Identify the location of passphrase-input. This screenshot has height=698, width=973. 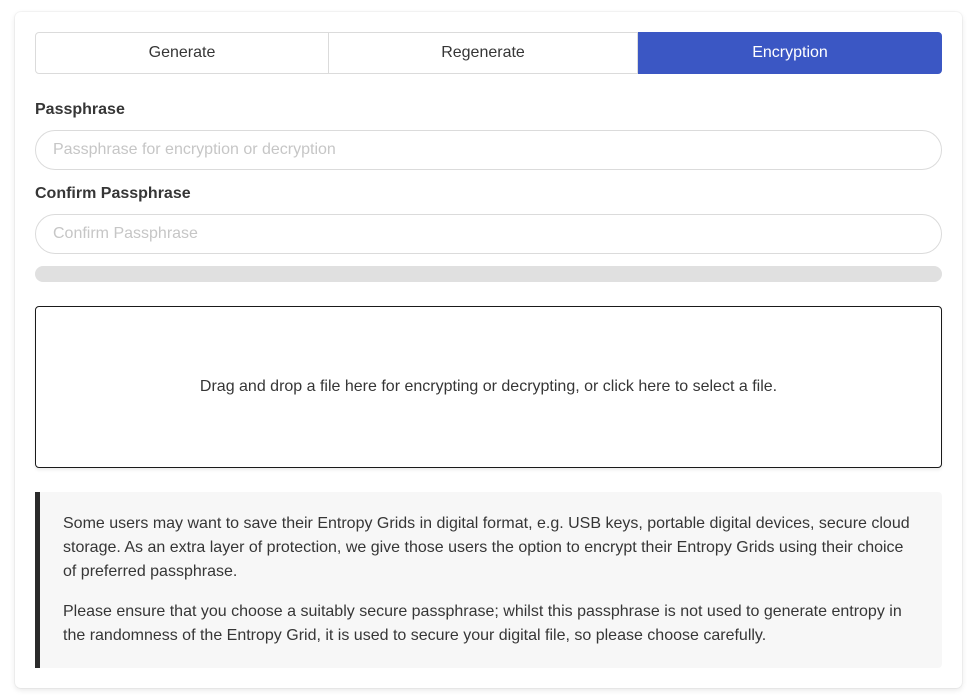
(488, 150).